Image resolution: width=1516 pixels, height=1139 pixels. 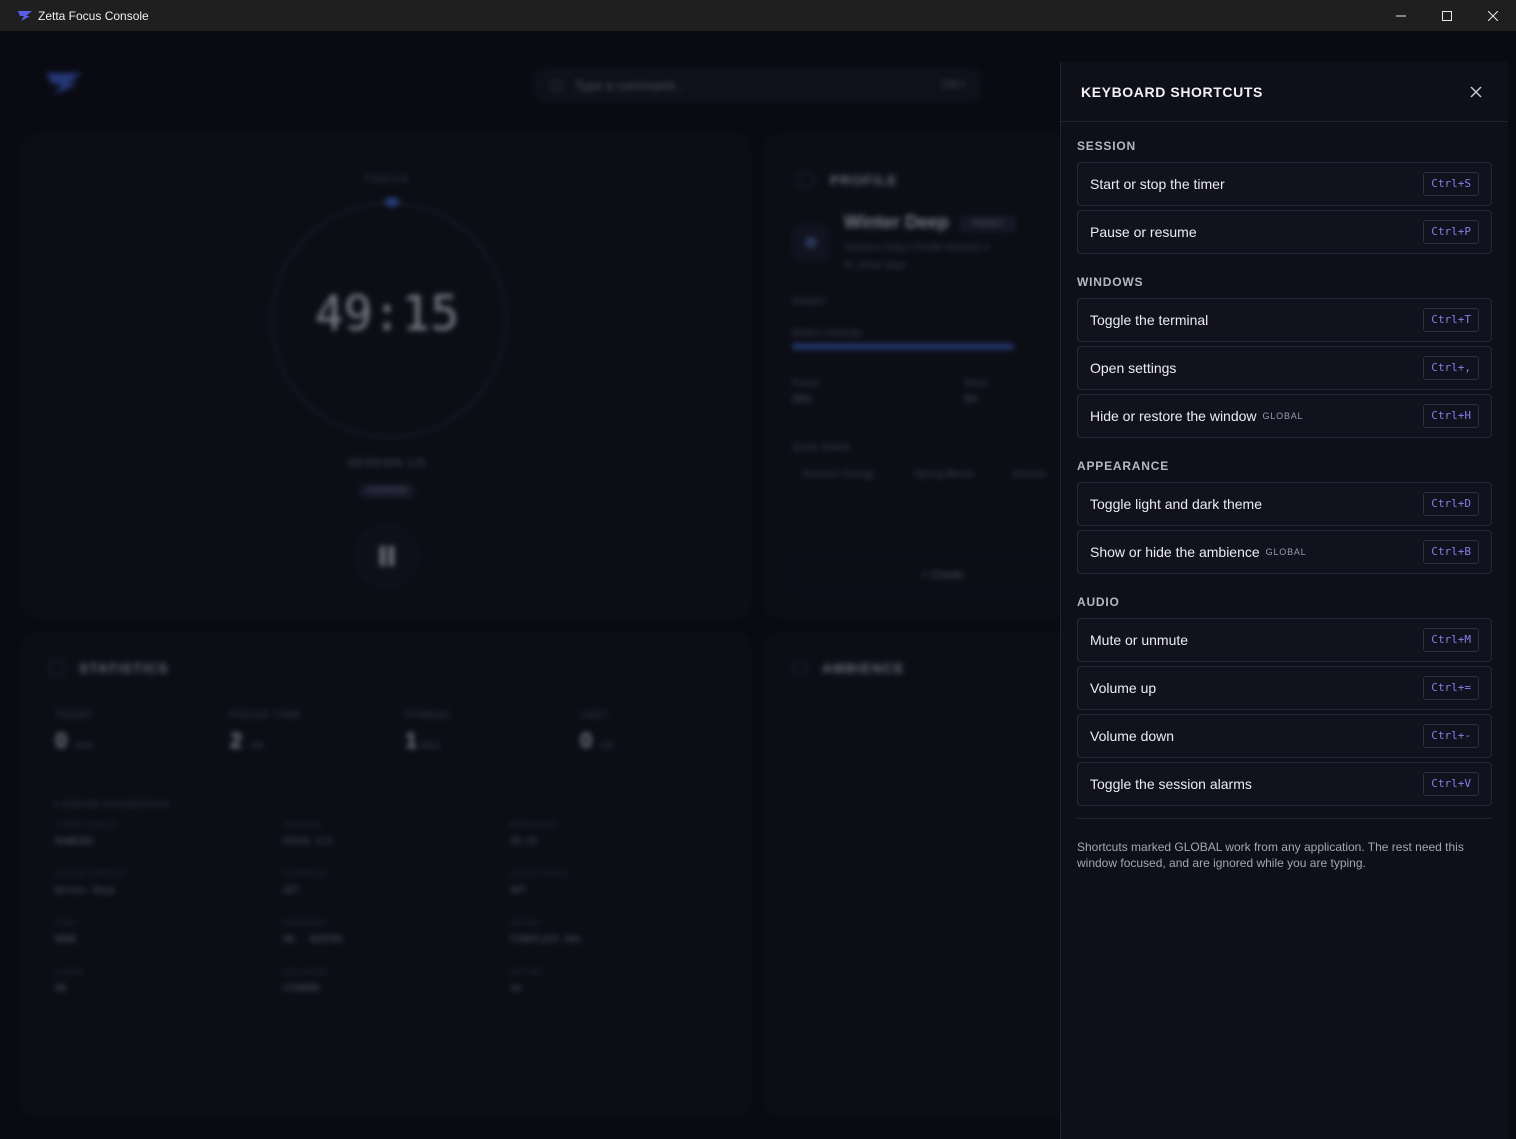 What do you see at coordinates (306, 981) in the screenshot?
I see `diag-item: DEV MODE STANDBY` at bounding box center [306, 981].